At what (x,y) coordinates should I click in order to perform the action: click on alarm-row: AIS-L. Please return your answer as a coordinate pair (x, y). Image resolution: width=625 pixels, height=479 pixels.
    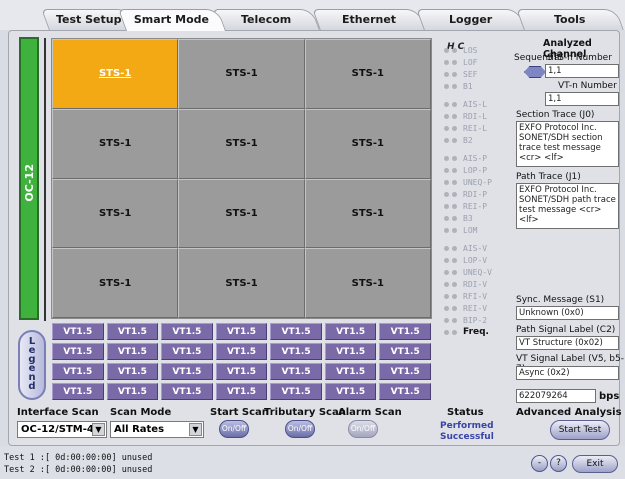
    Looking at the image, I should click on (479, 104).